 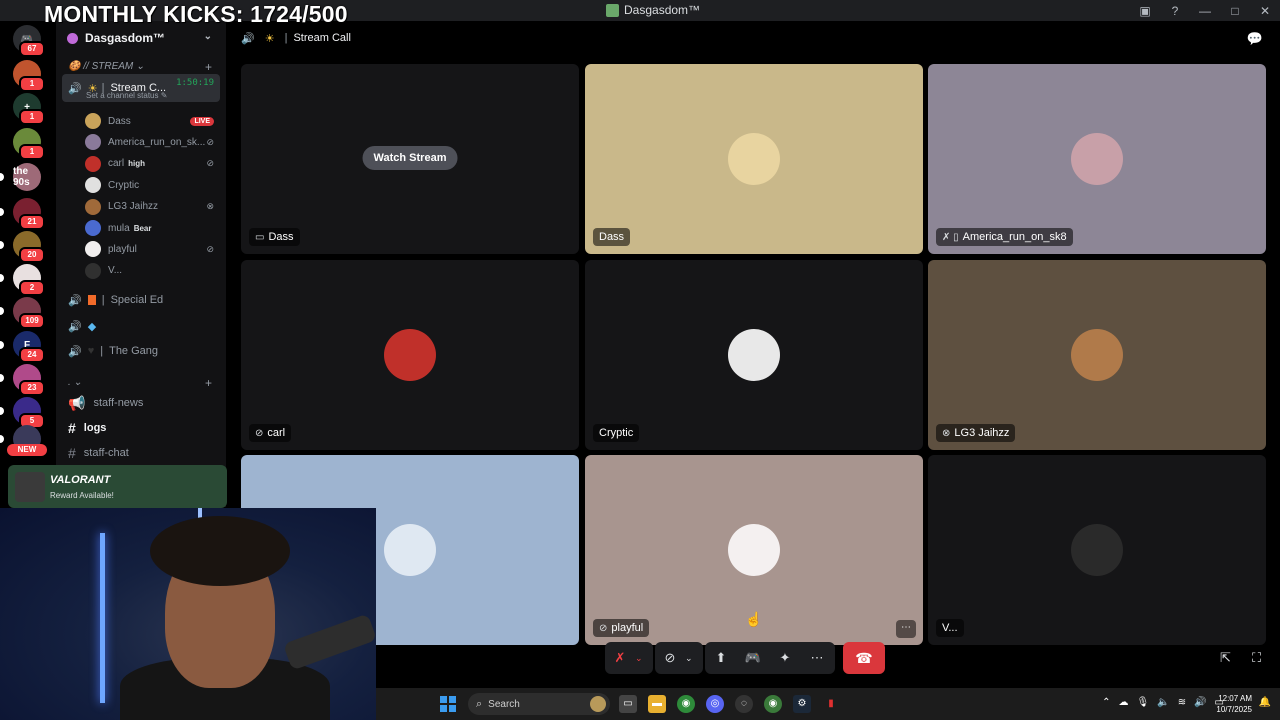 I want to click on voice-member: carl high ⊘, so click(x=152, y=164).